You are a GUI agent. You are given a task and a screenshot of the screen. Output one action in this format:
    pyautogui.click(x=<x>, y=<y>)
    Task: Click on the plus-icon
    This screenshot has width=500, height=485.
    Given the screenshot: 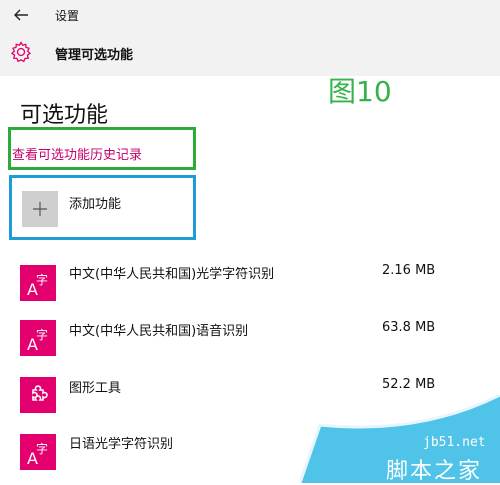 What is the action you would take?
    pyautogui.click(x=40, y=209)
    